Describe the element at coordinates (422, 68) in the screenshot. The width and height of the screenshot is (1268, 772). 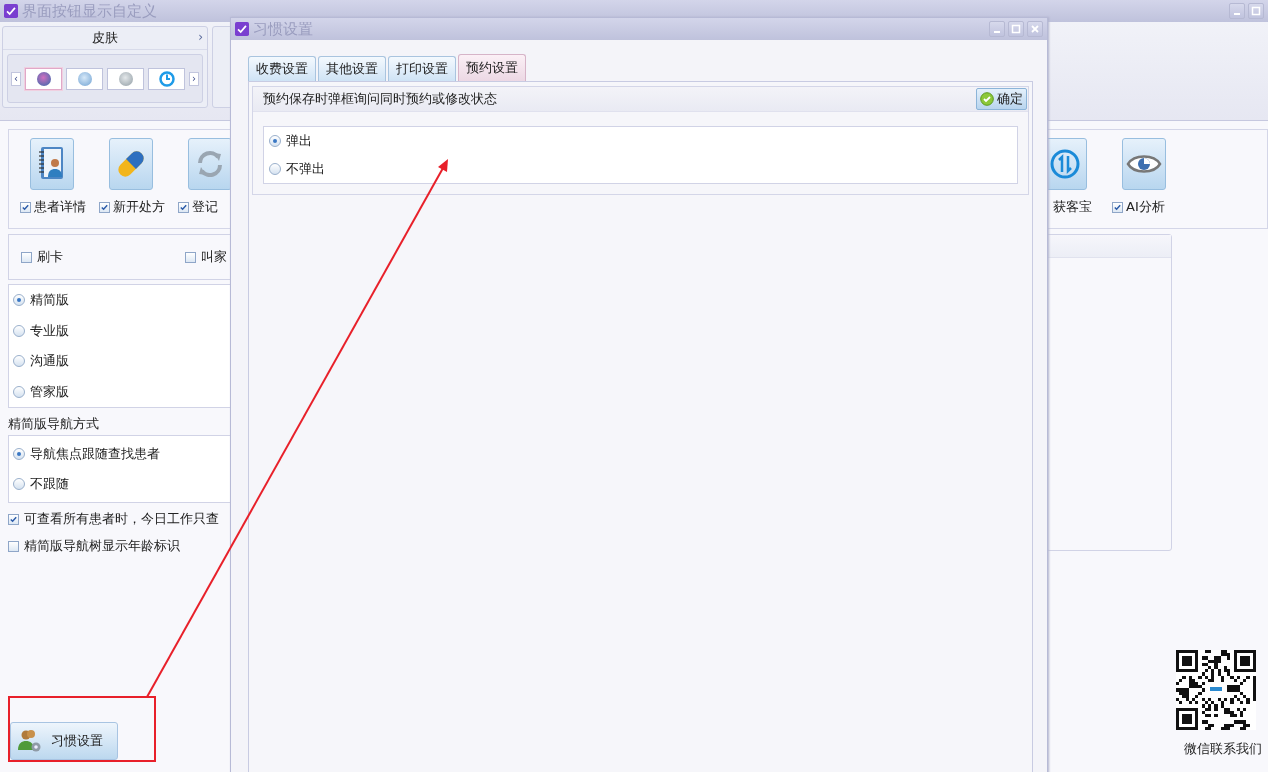
I see `tab: 打印设置` at that location.